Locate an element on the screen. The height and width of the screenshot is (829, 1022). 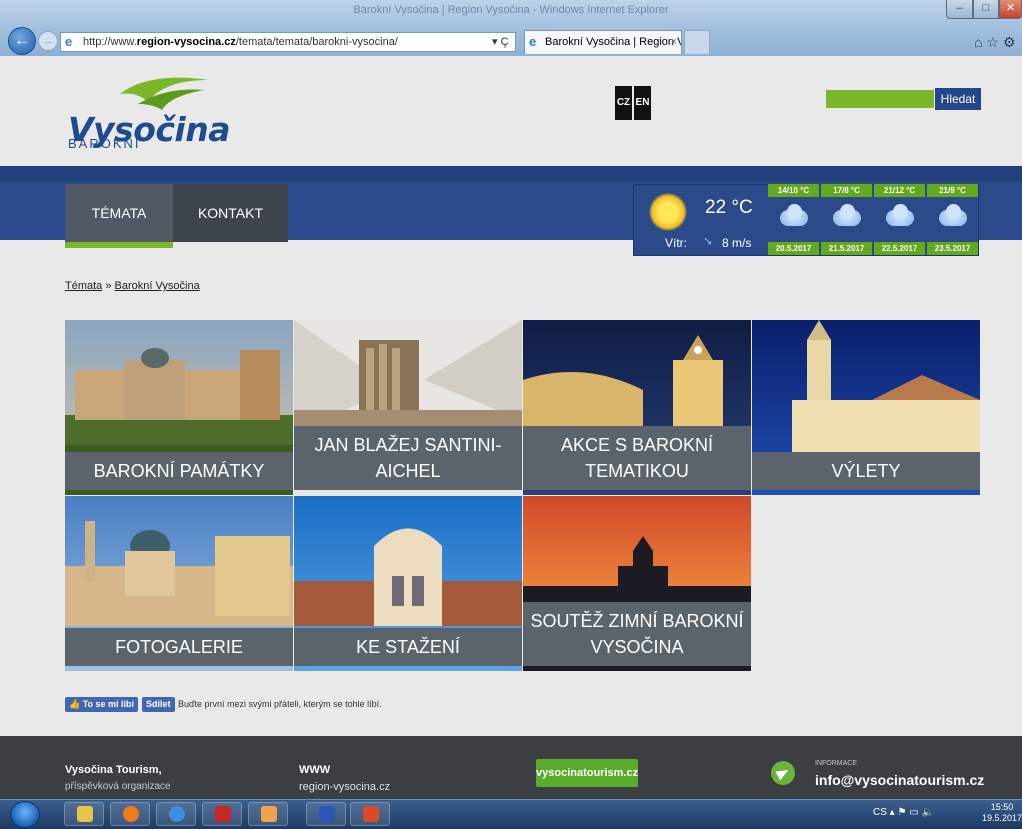
forecast-temp: 17/8 °C is located at coordinates (846, 190).